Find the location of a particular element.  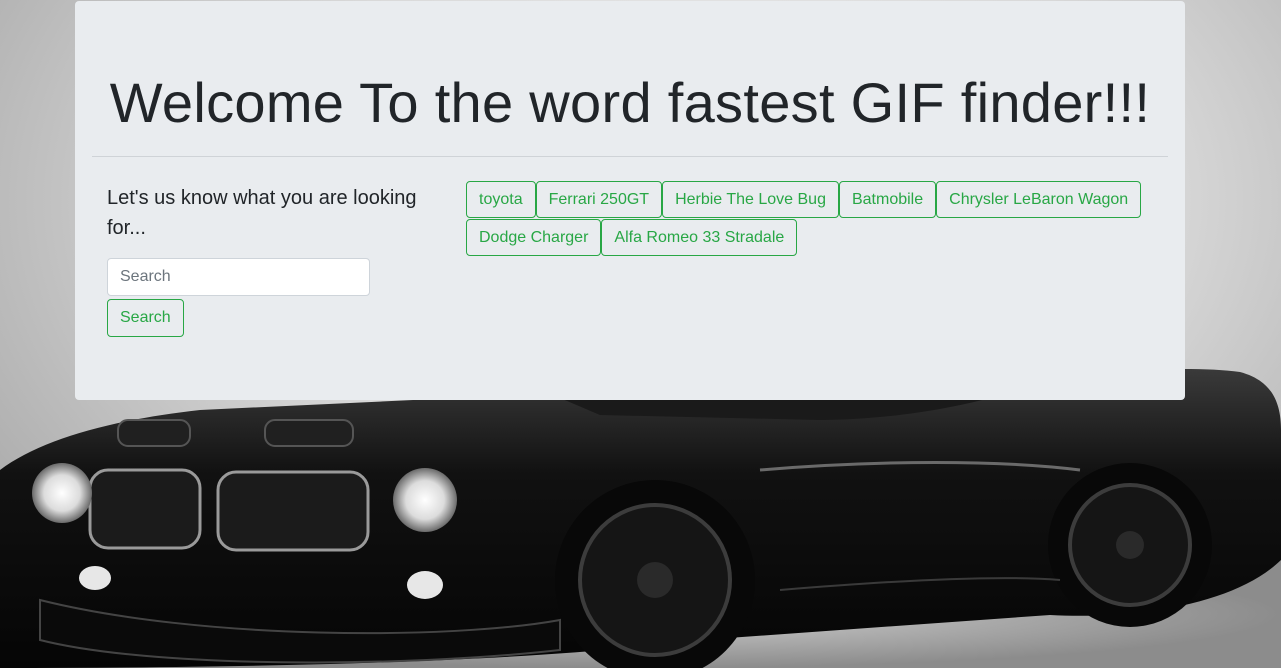

search-button: Search is located at coordinates (145, 318).